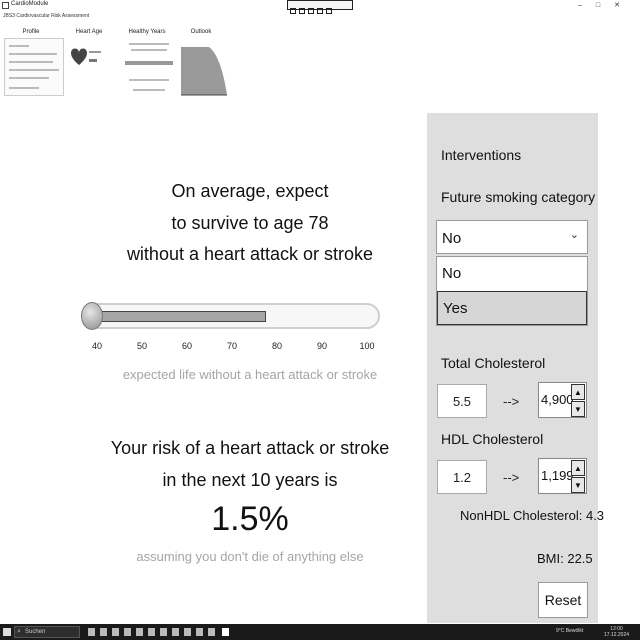 This screenshot has width=640, height=640. Describe the element at coordinates (492, 439) in the screenshot. I see `hdl-label: HDL Cholesterol` at that location.